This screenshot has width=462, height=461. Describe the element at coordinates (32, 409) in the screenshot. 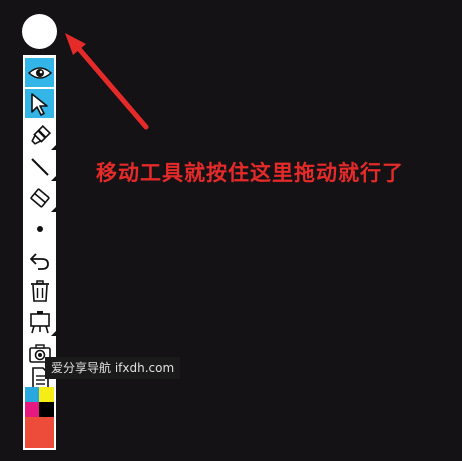

I see `color-swatch-magenta` at that location.